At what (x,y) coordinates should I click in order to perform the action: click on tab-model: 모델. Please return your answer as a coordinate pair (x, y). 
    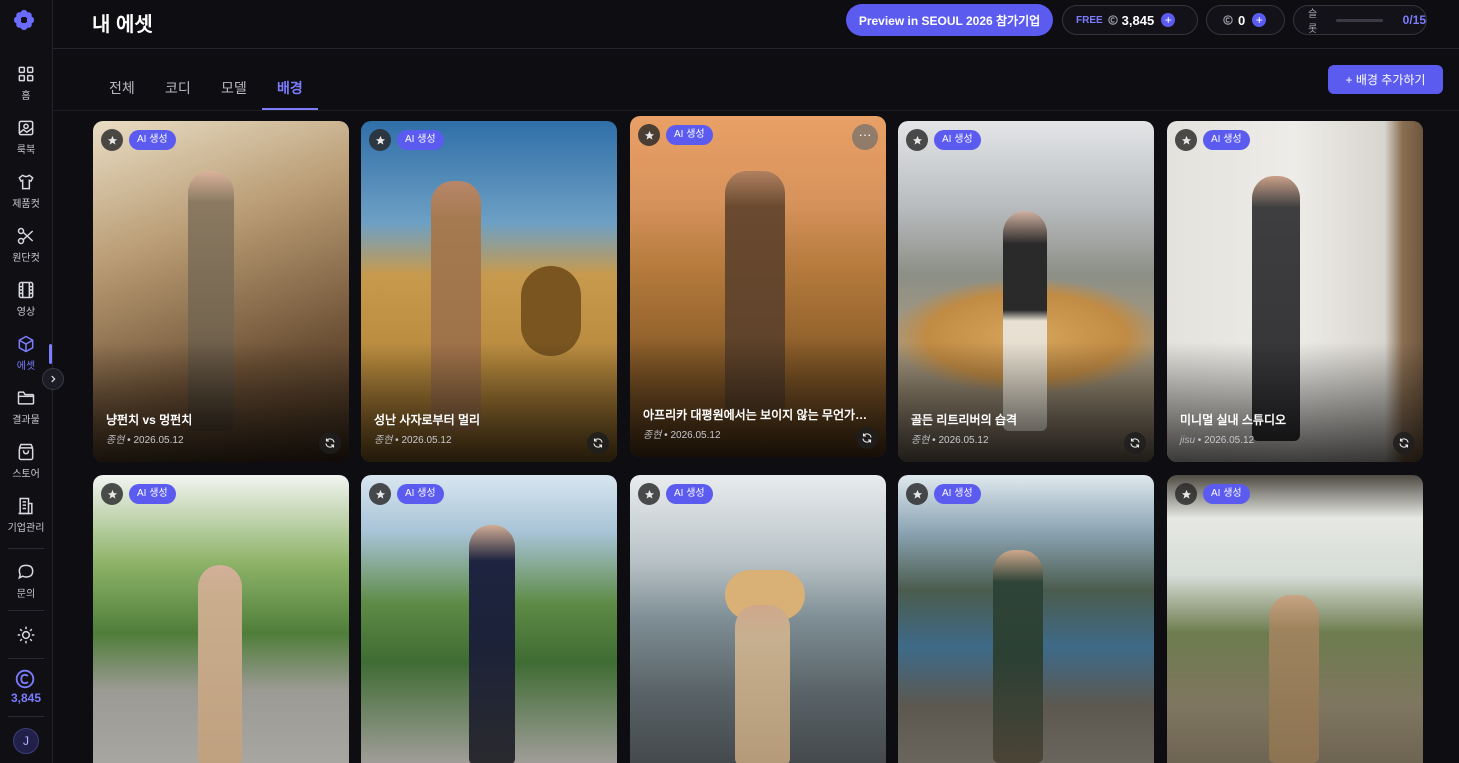
    Looking at the image, I should click on (234, 88).